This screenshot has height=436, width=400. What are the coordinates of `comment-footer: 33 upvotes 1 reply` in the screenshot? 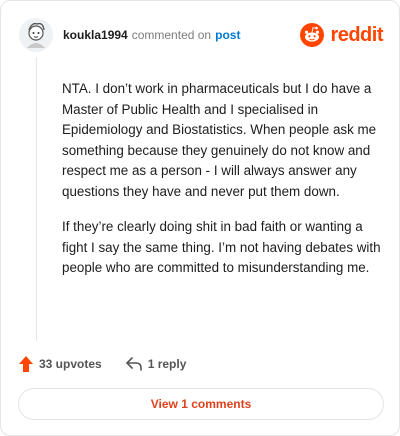 It's located at (102, 364).